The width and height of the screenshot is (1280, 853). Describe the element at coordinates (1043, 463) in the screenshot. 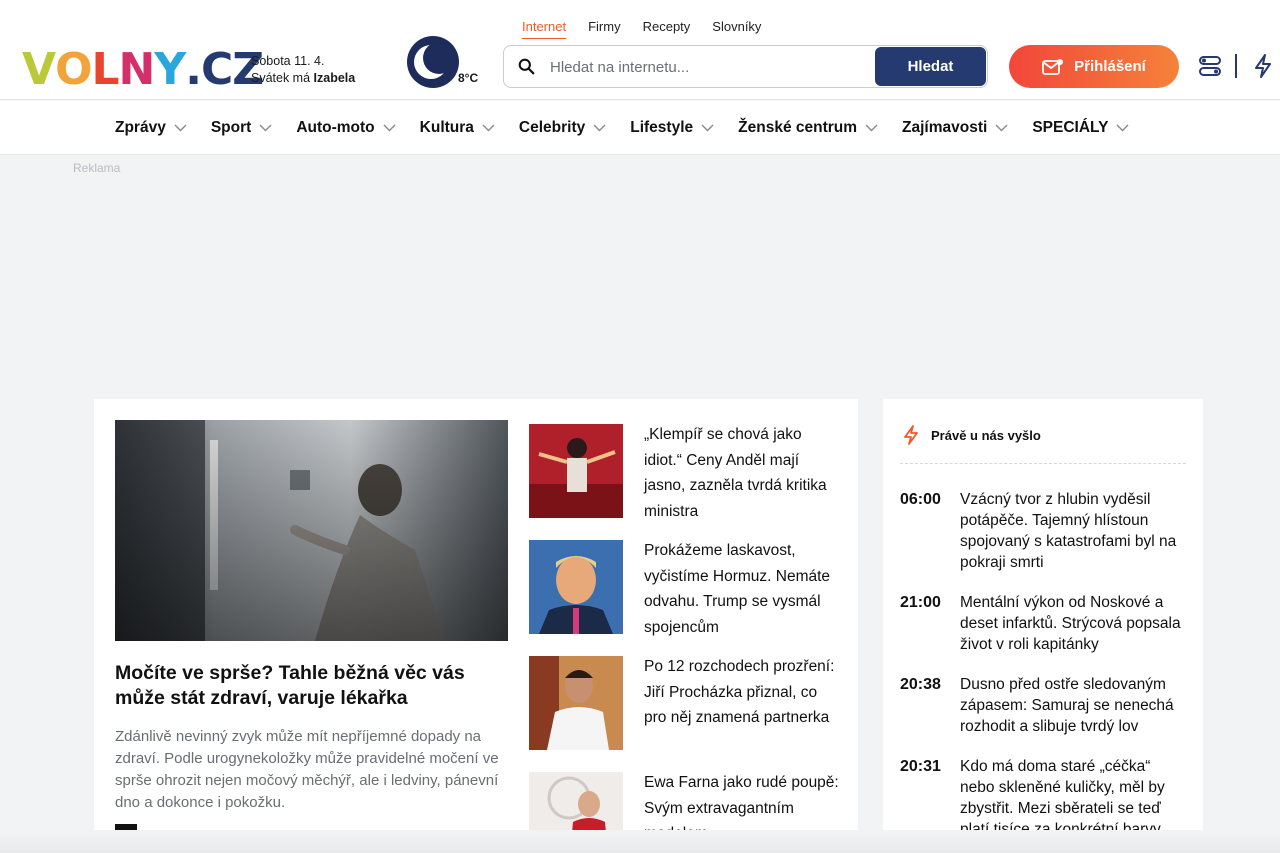

I see `feed-divider` at that location.